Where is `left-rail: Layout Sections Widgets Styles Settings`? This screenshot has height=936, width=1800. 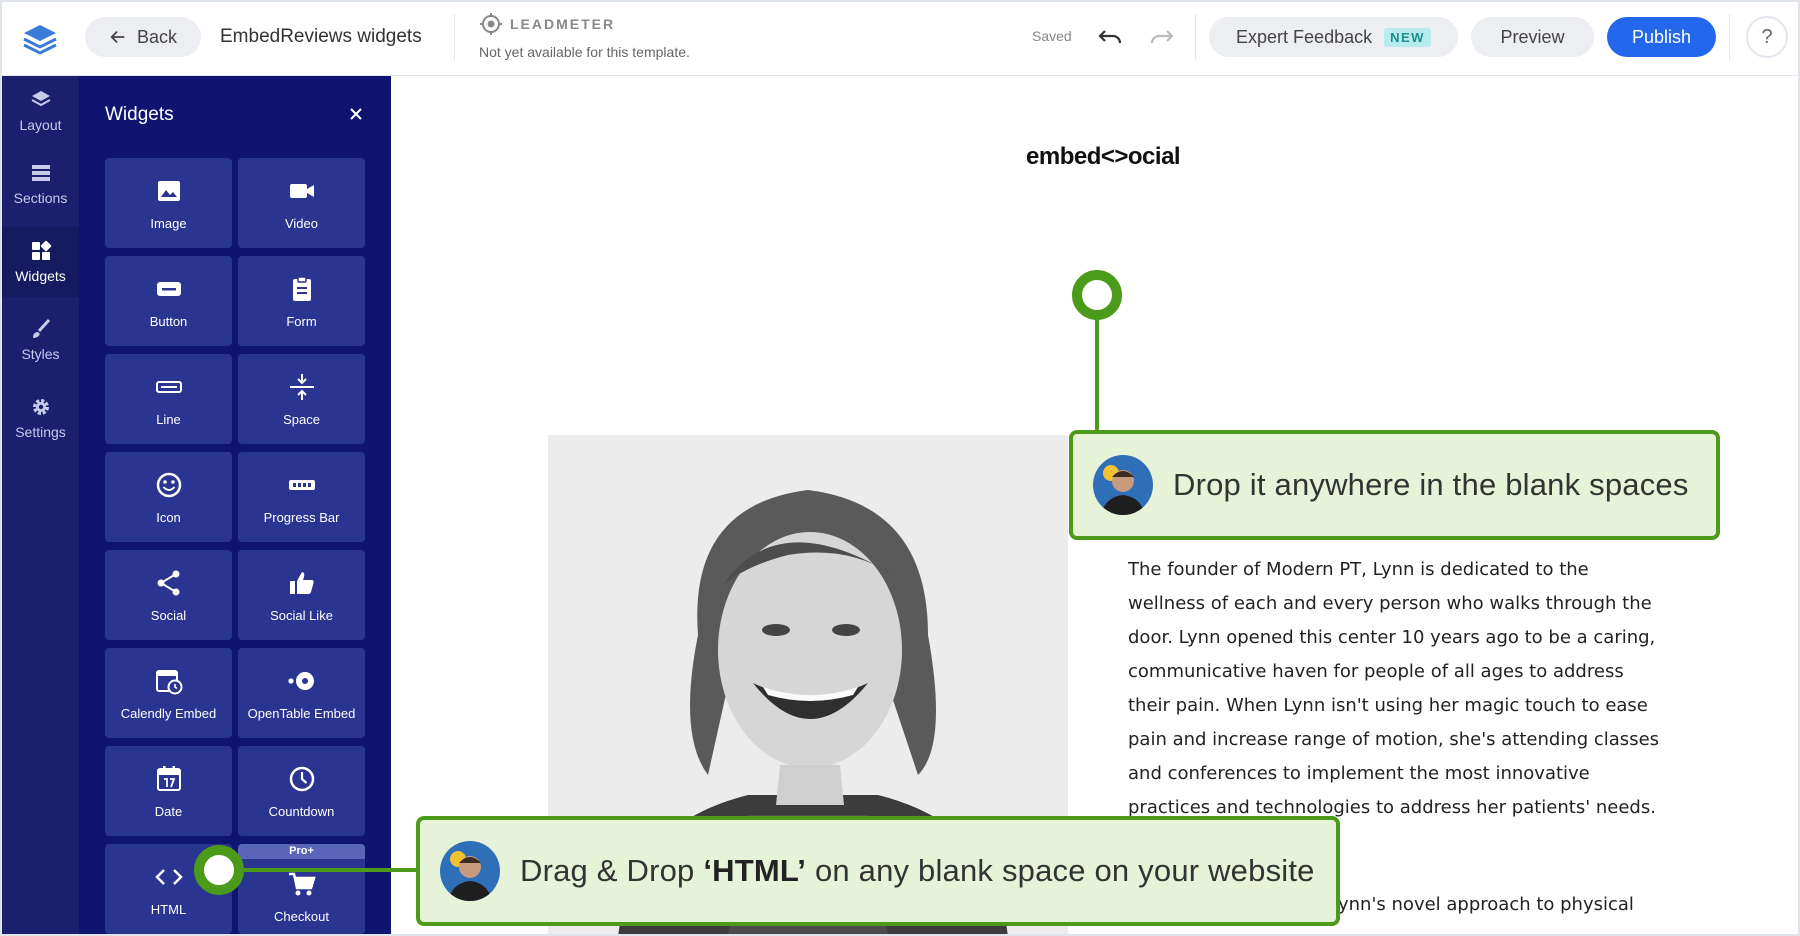 left-rail: Layout Sections Widgets Styles Settings is located at coordinates (40, 505).